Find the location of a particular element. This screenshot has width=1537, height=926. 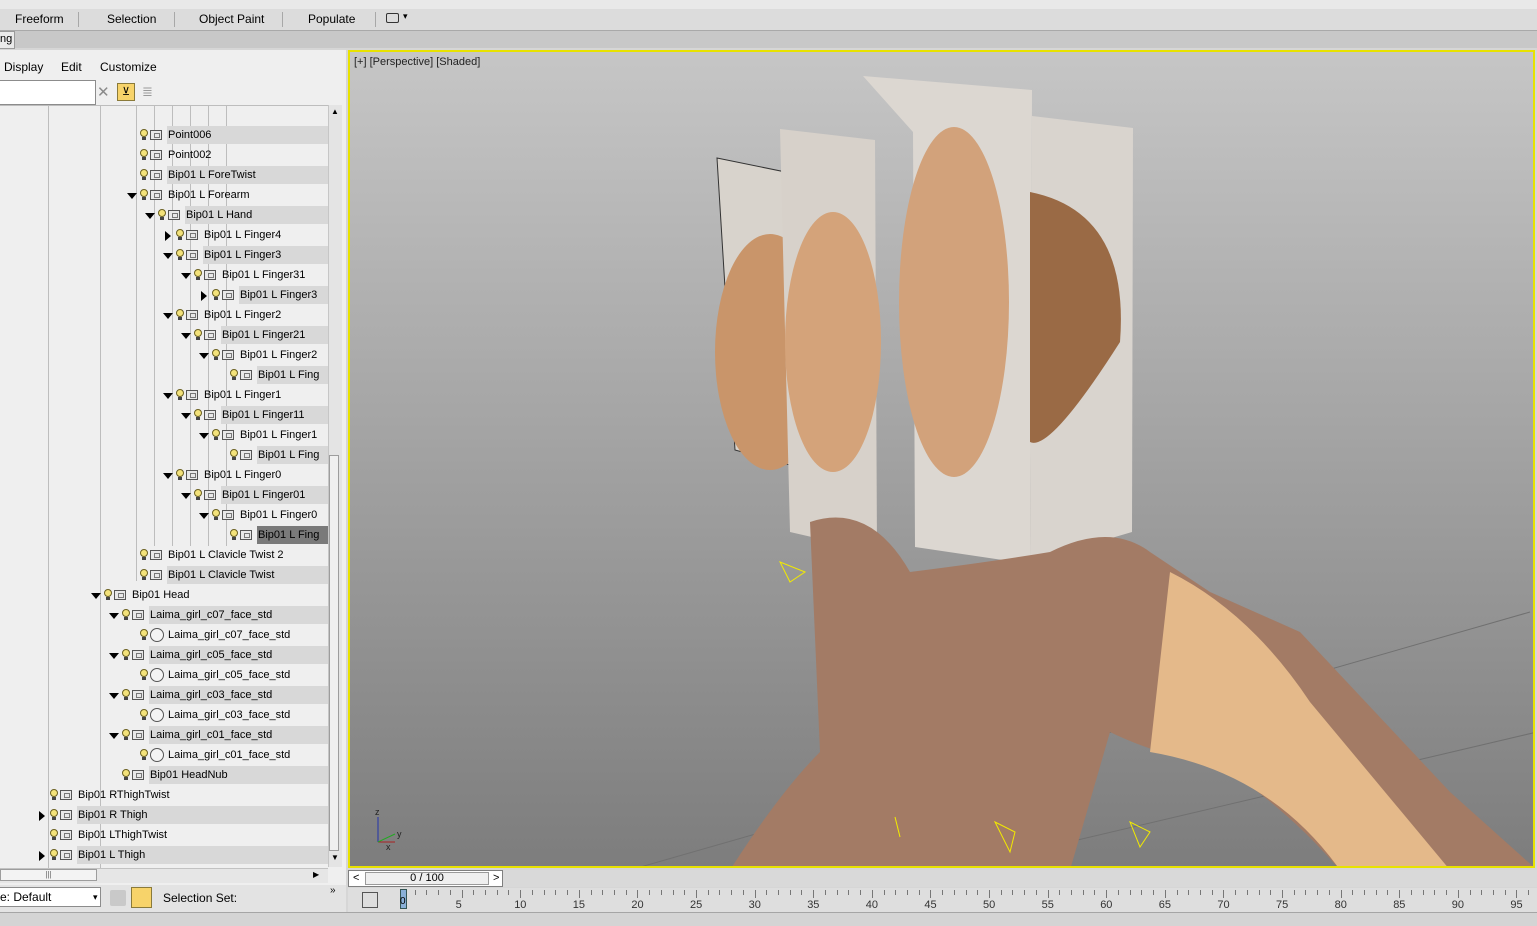

time-prev-button: < is located at coordinates (356, 878).